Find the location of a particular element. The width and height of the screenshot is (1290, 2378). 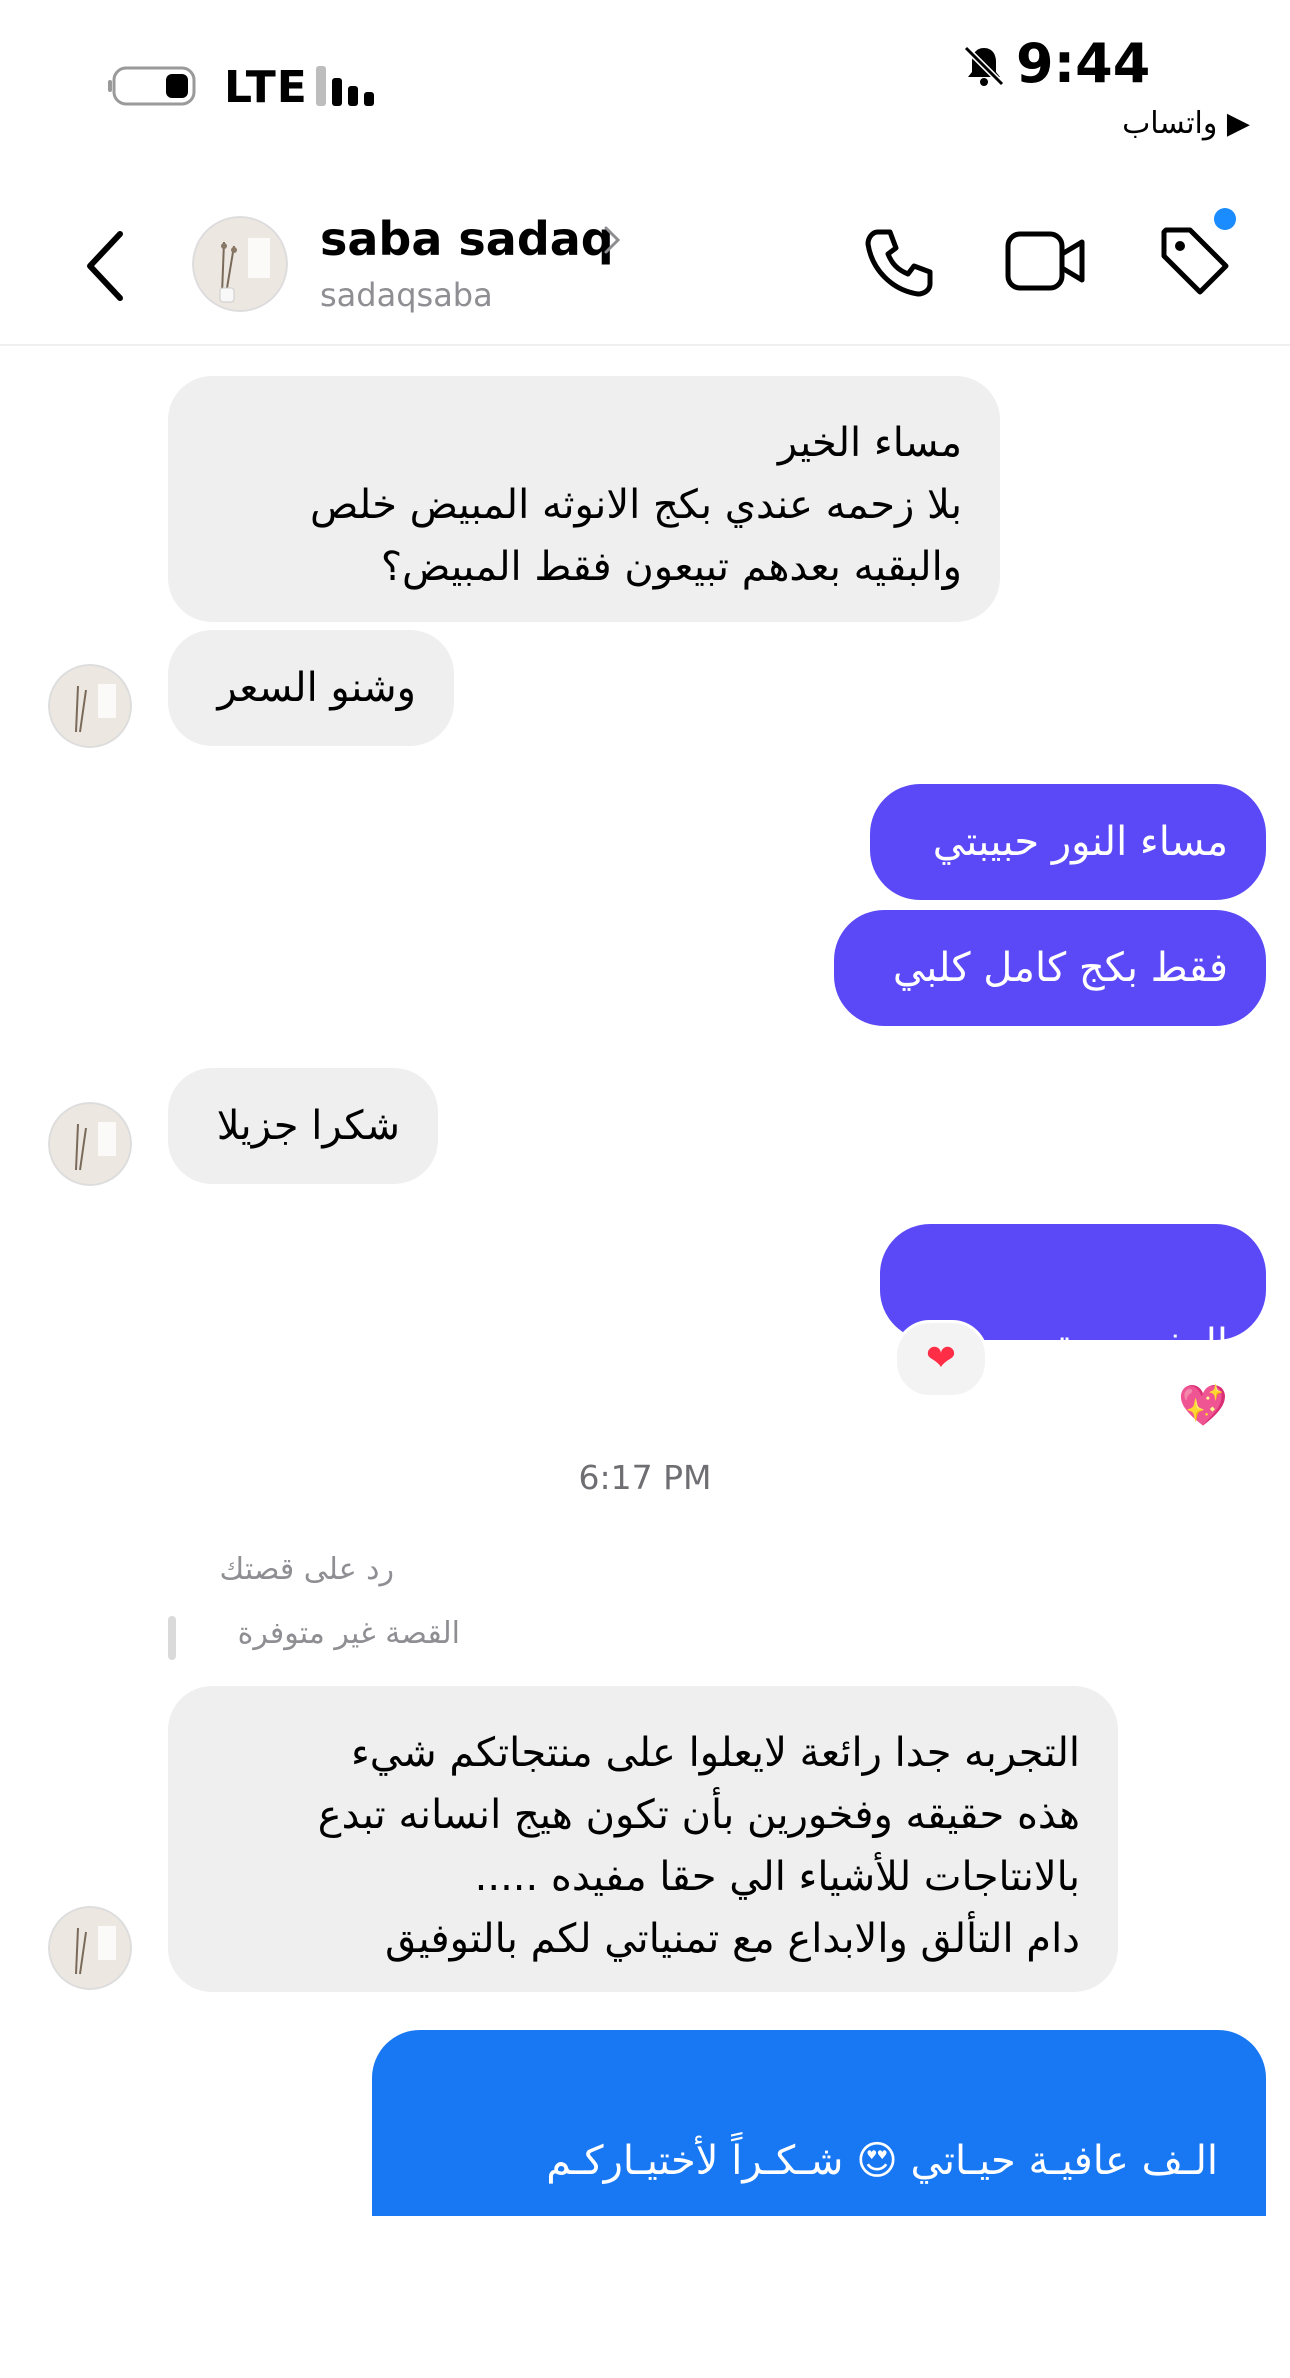

reply-quote-bar is located at coordinates (172, 1638).